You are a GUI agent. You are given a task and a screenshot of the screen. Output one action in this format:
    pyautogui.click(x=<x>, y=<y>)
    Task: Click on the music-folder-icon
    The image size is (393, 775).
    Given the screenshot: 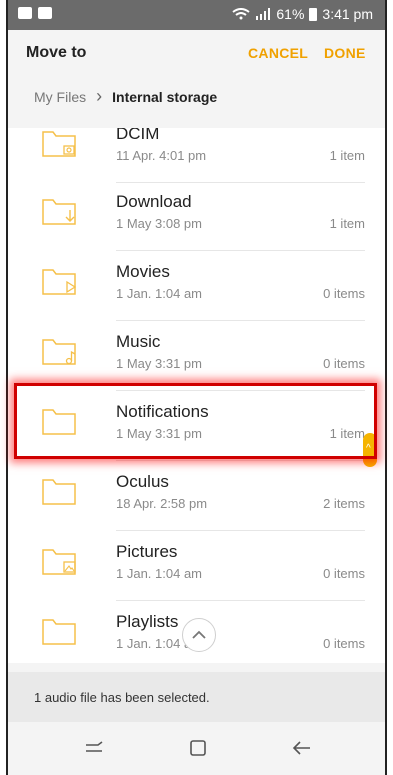 What is the action you would take?
    pyautogui.click(x=59, y=352)
    